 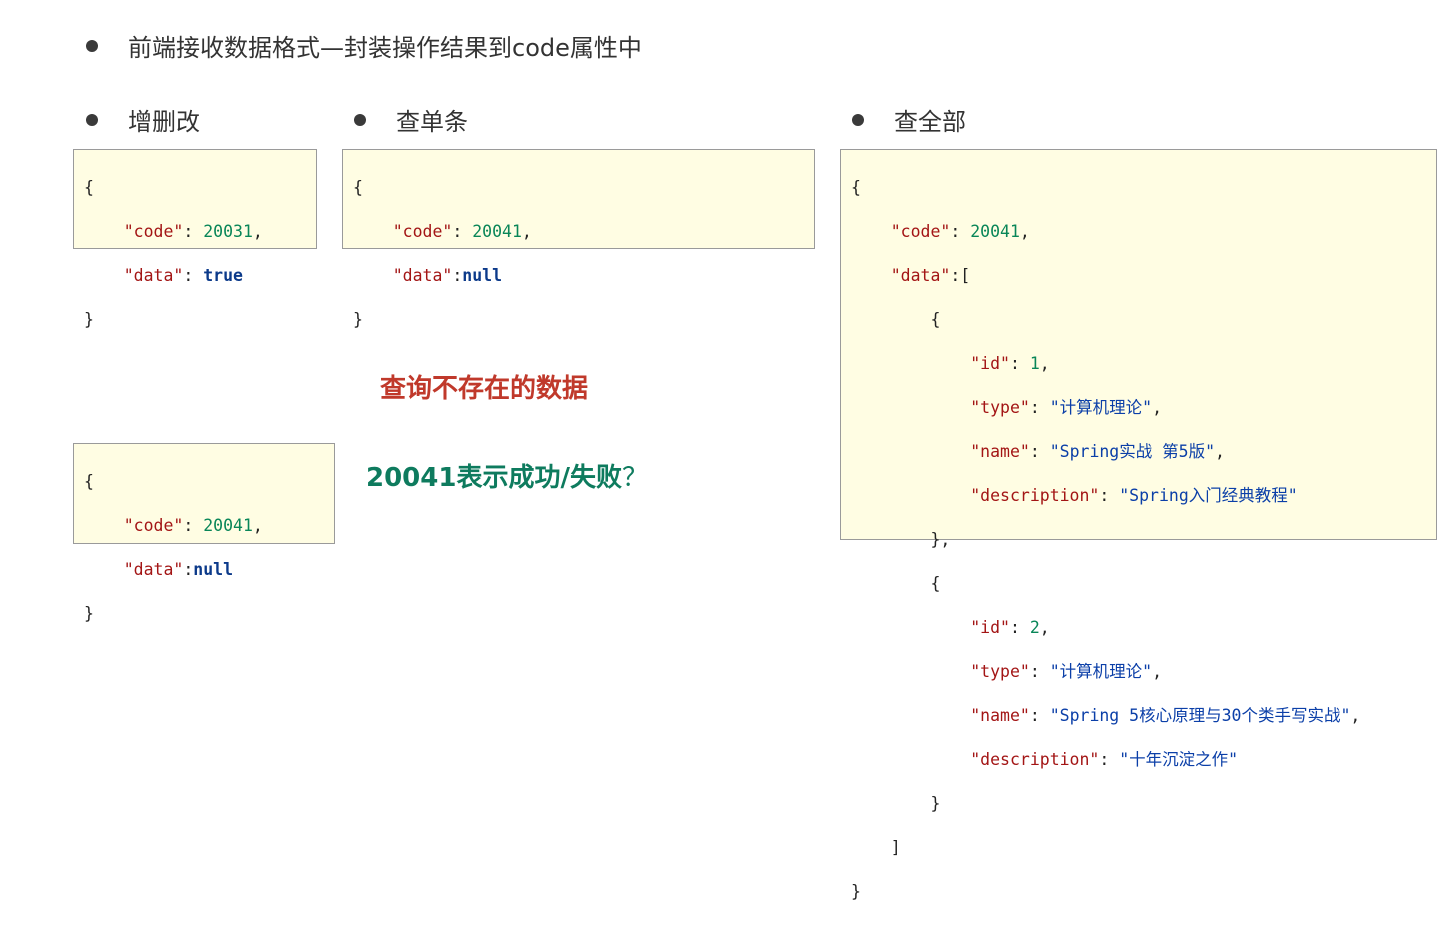 I want to click on code-box-get-one: { "code": 20041, "data":null }, so click(x=578, y=239).